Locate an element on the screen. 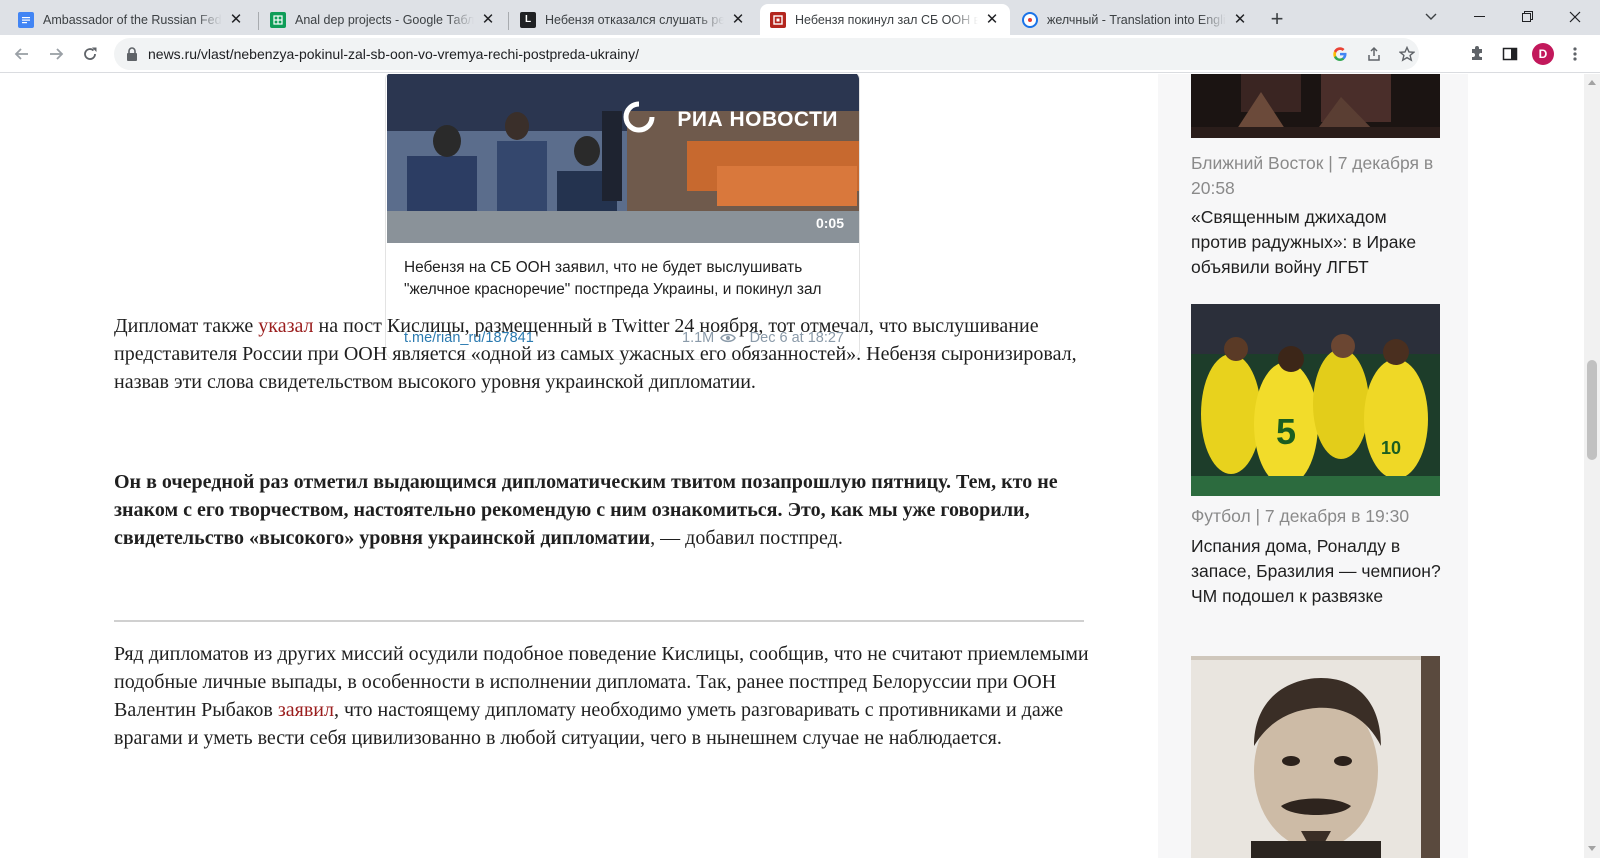 The image size is (1600, 858). tab-ambassador: Ambassador of the Russian Federation ✕ is located at coordinates (131, 19).